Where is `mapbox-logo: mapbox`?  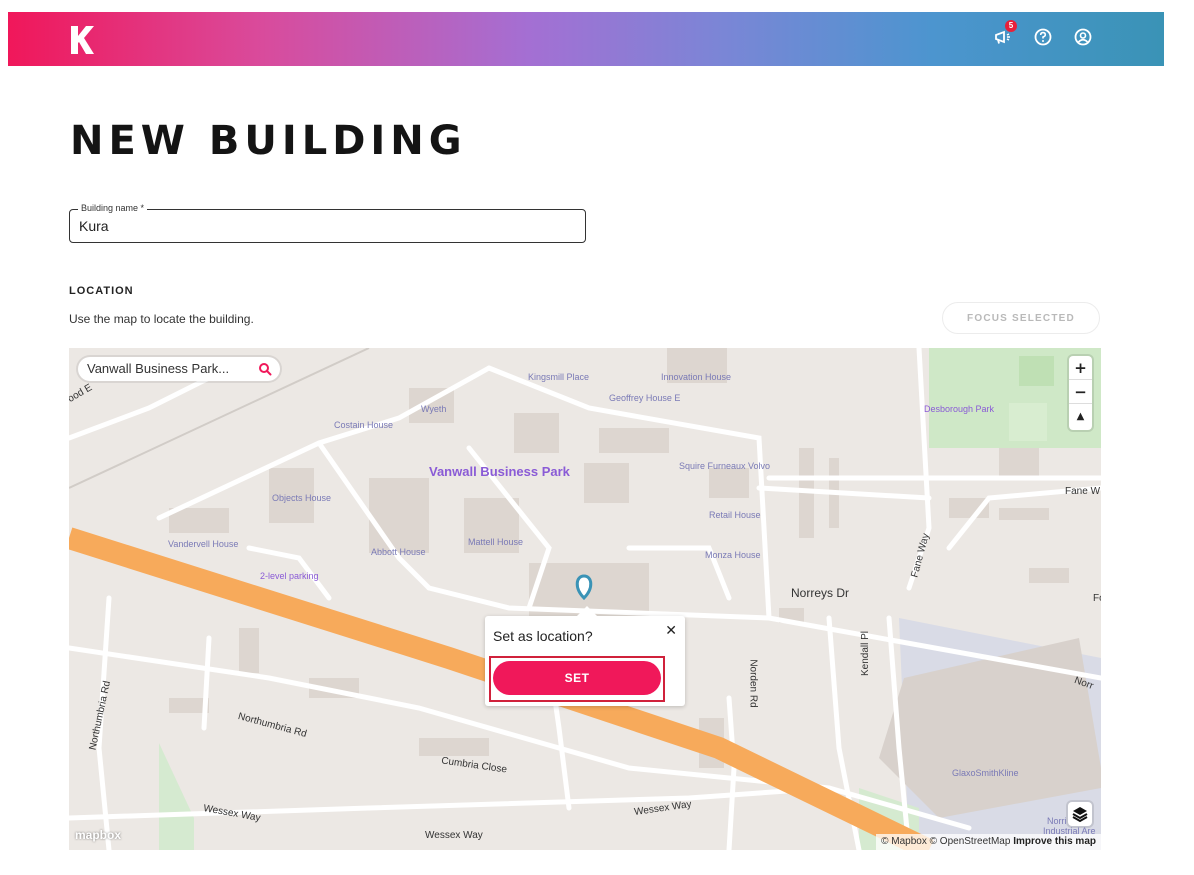 mapbox-logo: mapbox is located at coordinates (98, 835).